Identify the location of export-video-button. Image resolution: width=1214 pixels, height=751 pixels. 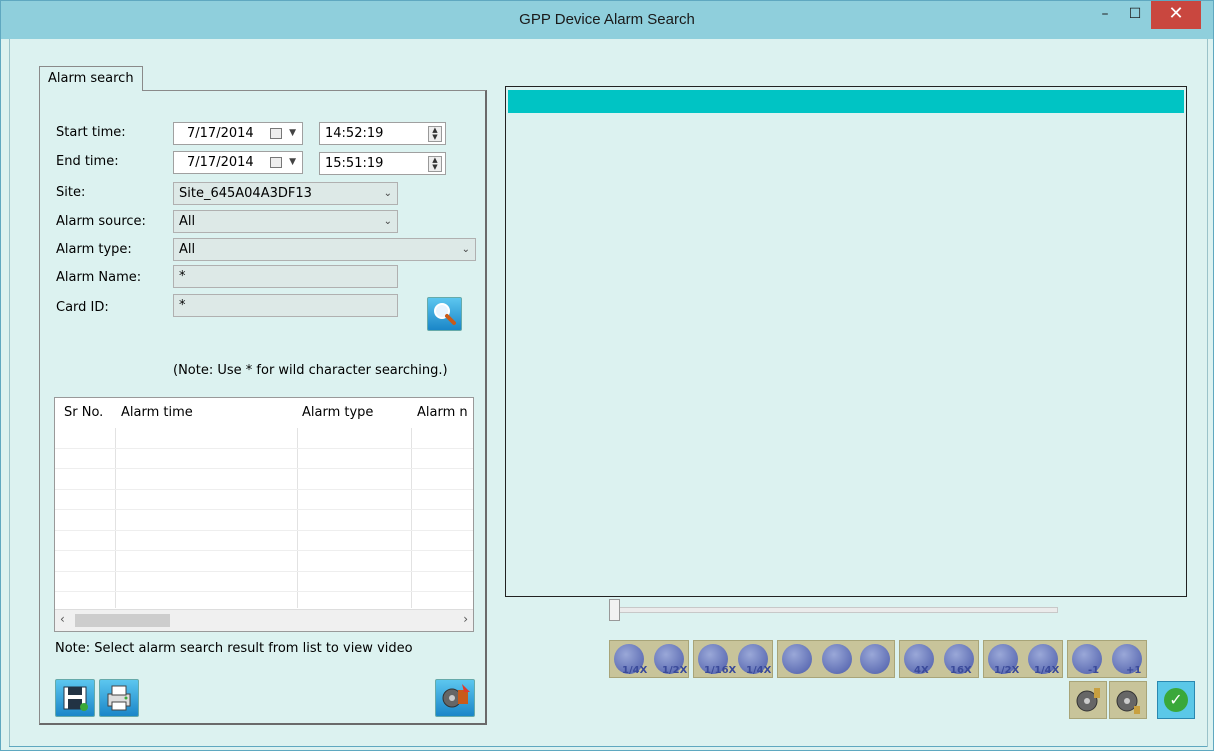
(455, 698).